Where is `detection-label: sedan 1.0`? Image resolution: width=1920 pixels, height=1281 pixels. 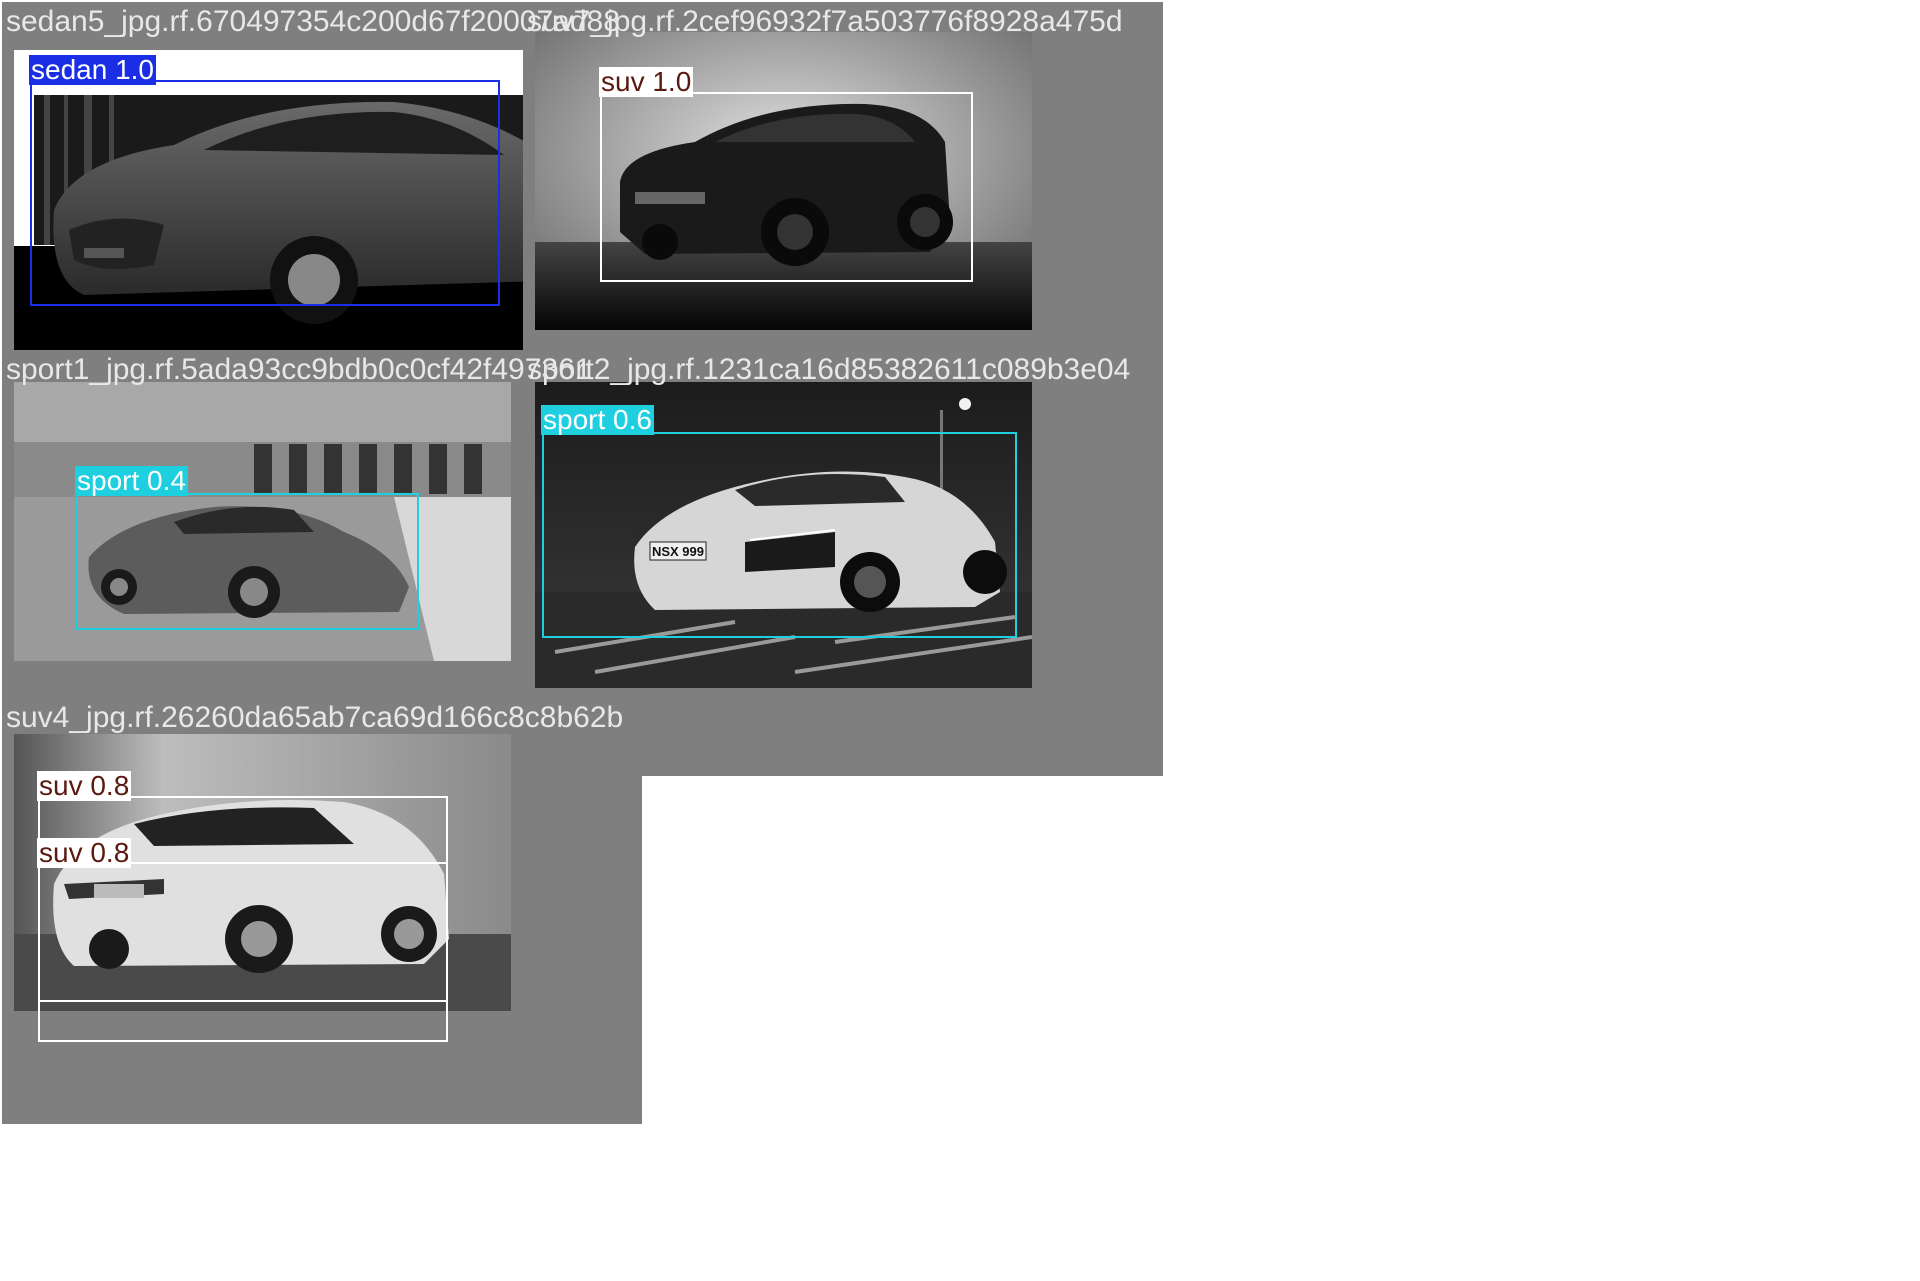 detection-label: sedan 1.0 is located at coordinates (92, 69).